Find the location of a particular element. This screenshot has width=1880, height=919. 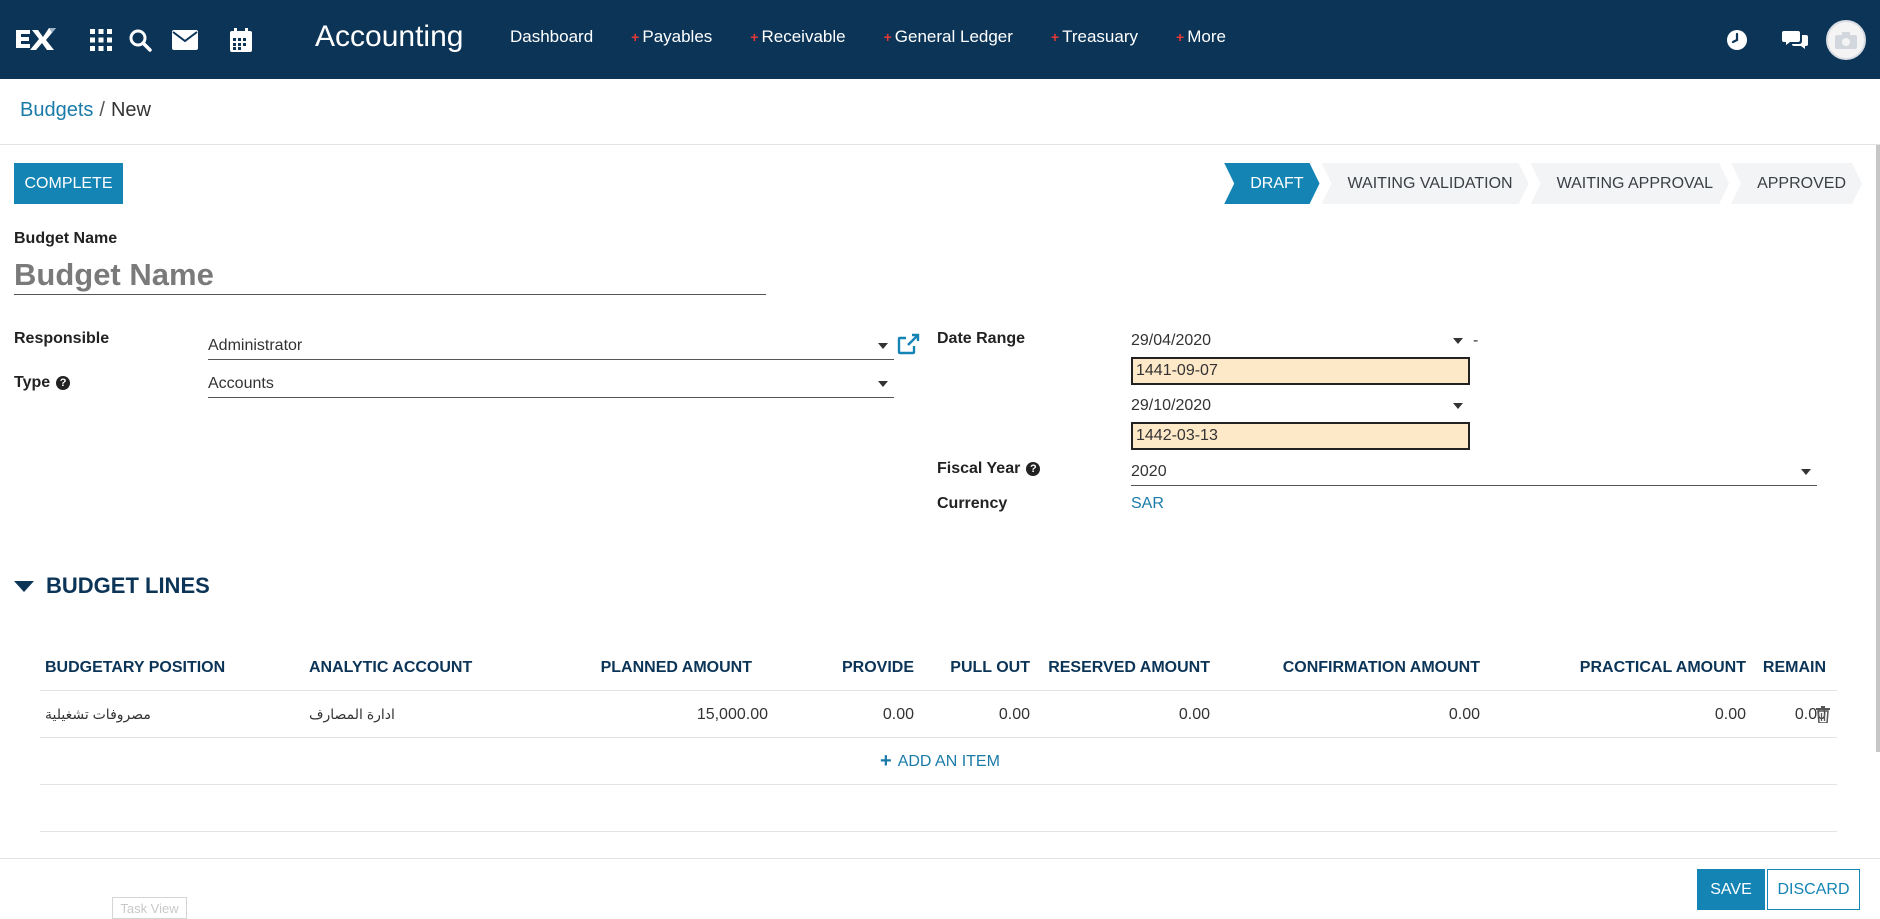

column-header: PRACTICAL AMOUNT is located at coordinates (1628, 667).